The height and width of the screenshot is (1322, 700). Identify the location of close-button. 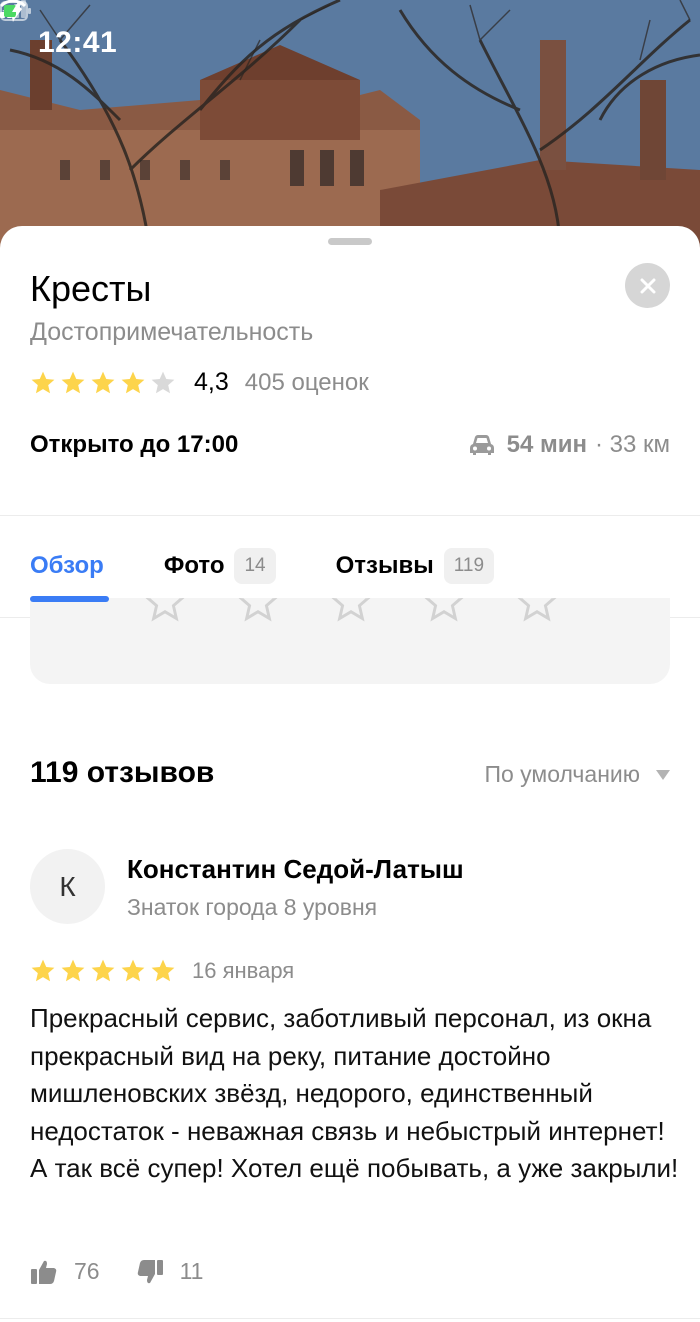
(647, 285).